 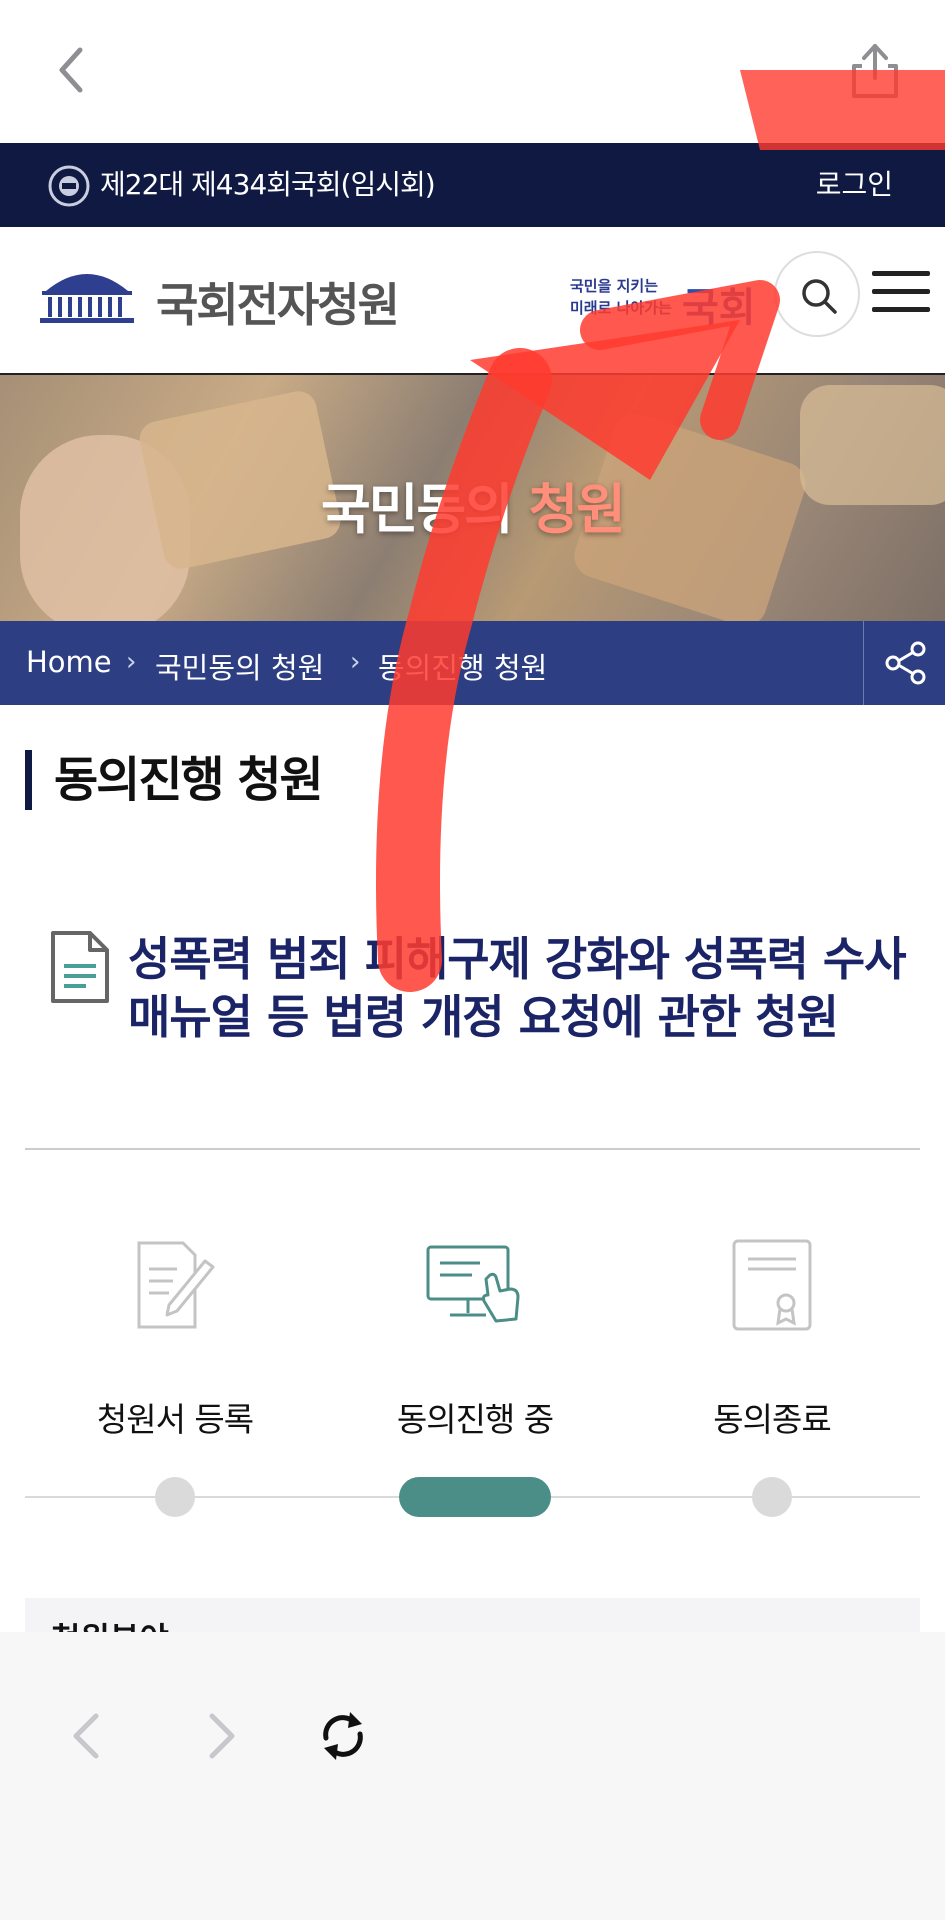 I want to click on history-back-button, so click(x=86, y=1736).